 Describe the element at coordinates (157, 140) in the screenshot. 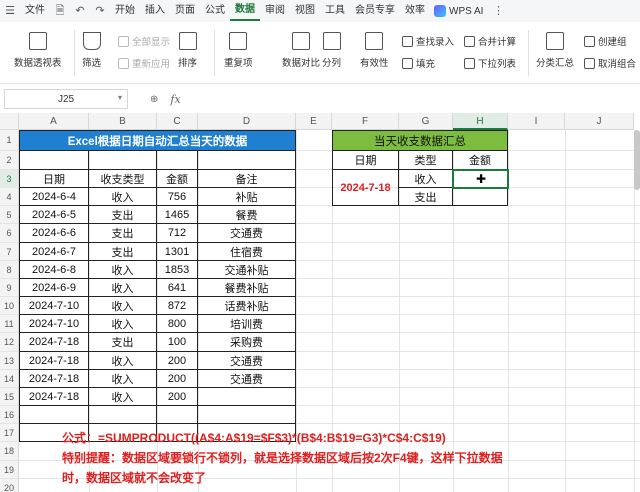

I see `table1-title: Excel根据日期自动汇总当天的数据` at that location.